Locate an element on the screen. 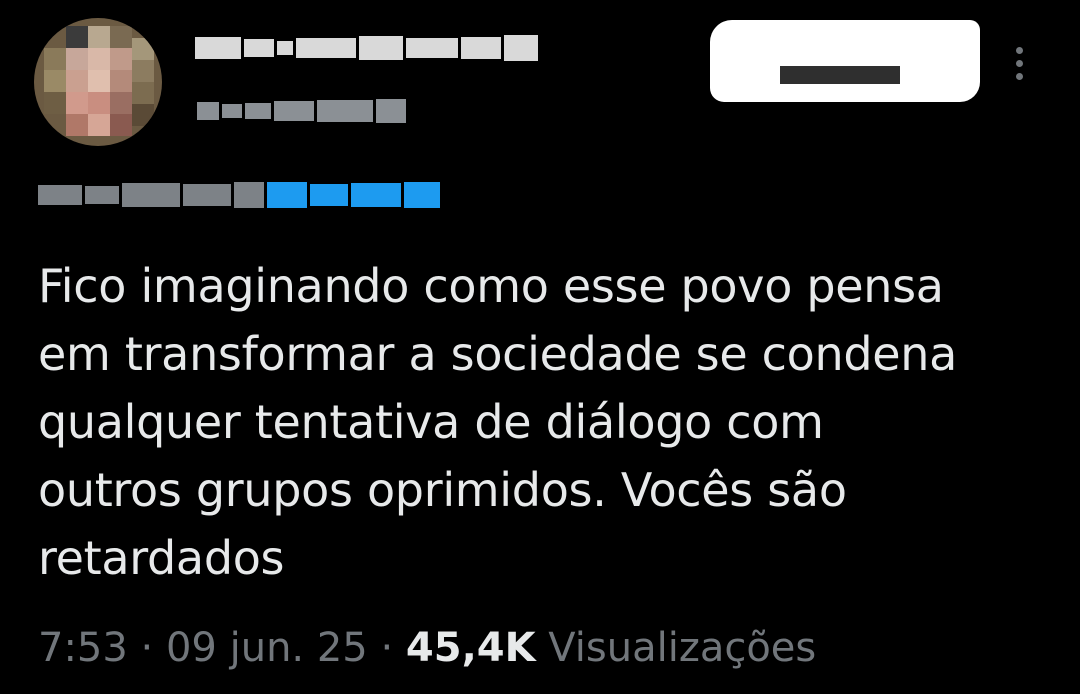 This screenshot has width=1080, height=694. more-vertical-icon is located at coordinates (1019, 67).